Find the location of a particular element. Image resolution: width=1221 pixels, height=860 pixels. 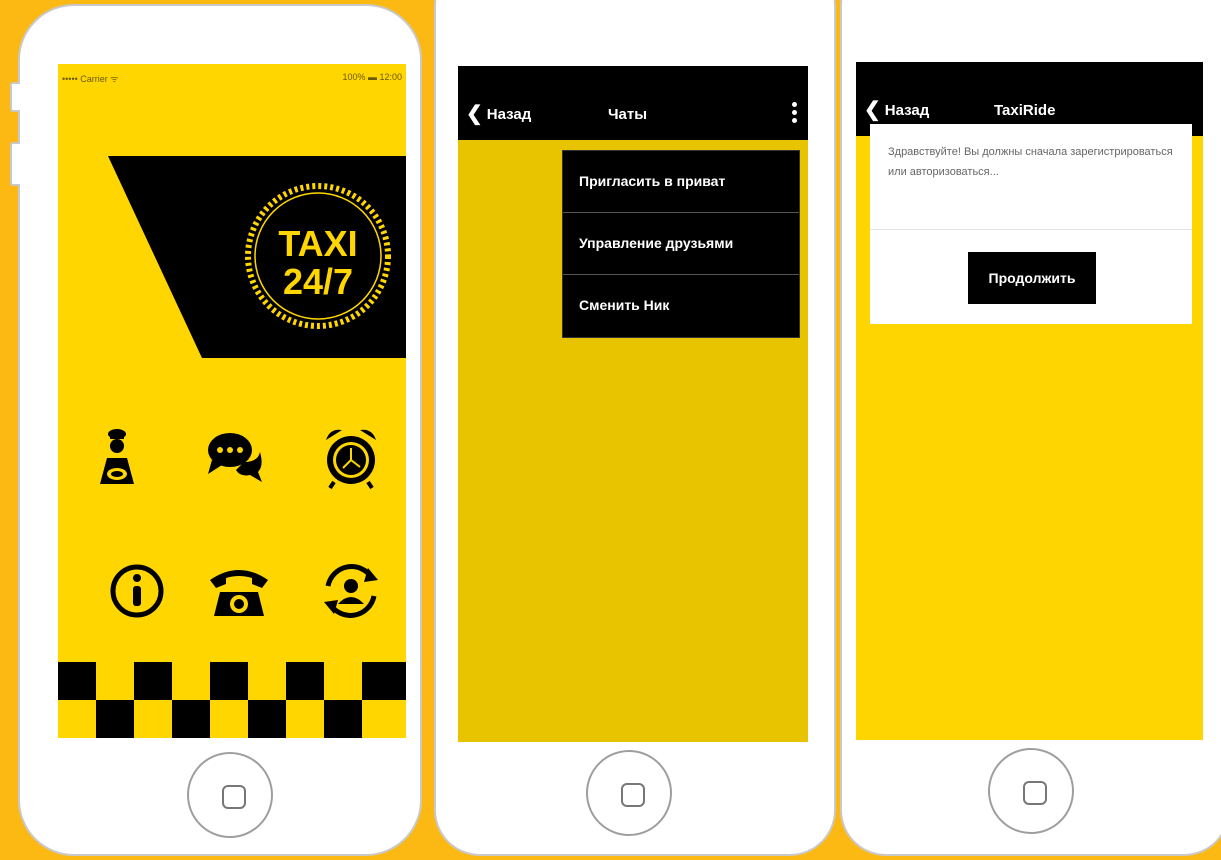

menu-item-manage-friends: Управление друзьями is located at coordinates (681, 244).